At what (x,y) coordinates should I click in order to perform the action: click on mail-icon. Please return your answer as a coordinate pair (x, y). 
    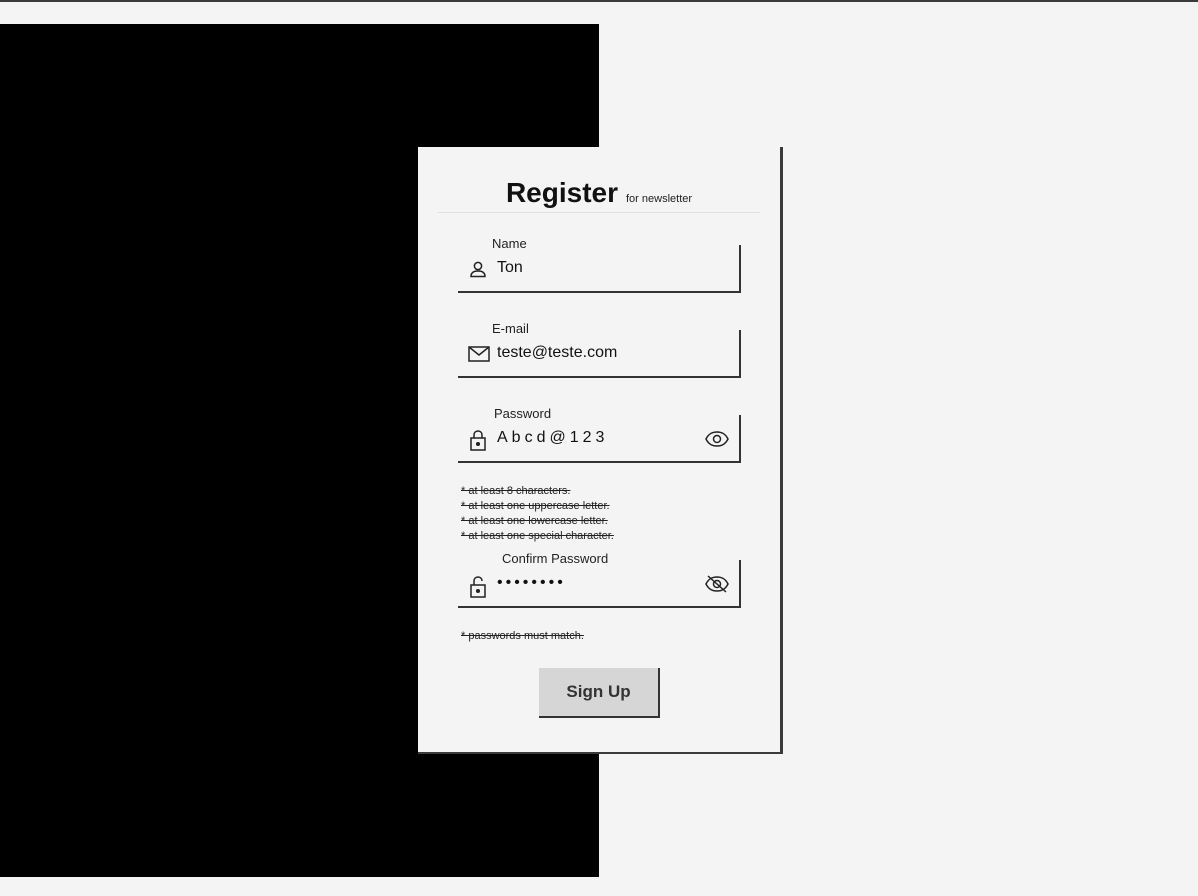
    Looking at the image, I should click on (479, 354).